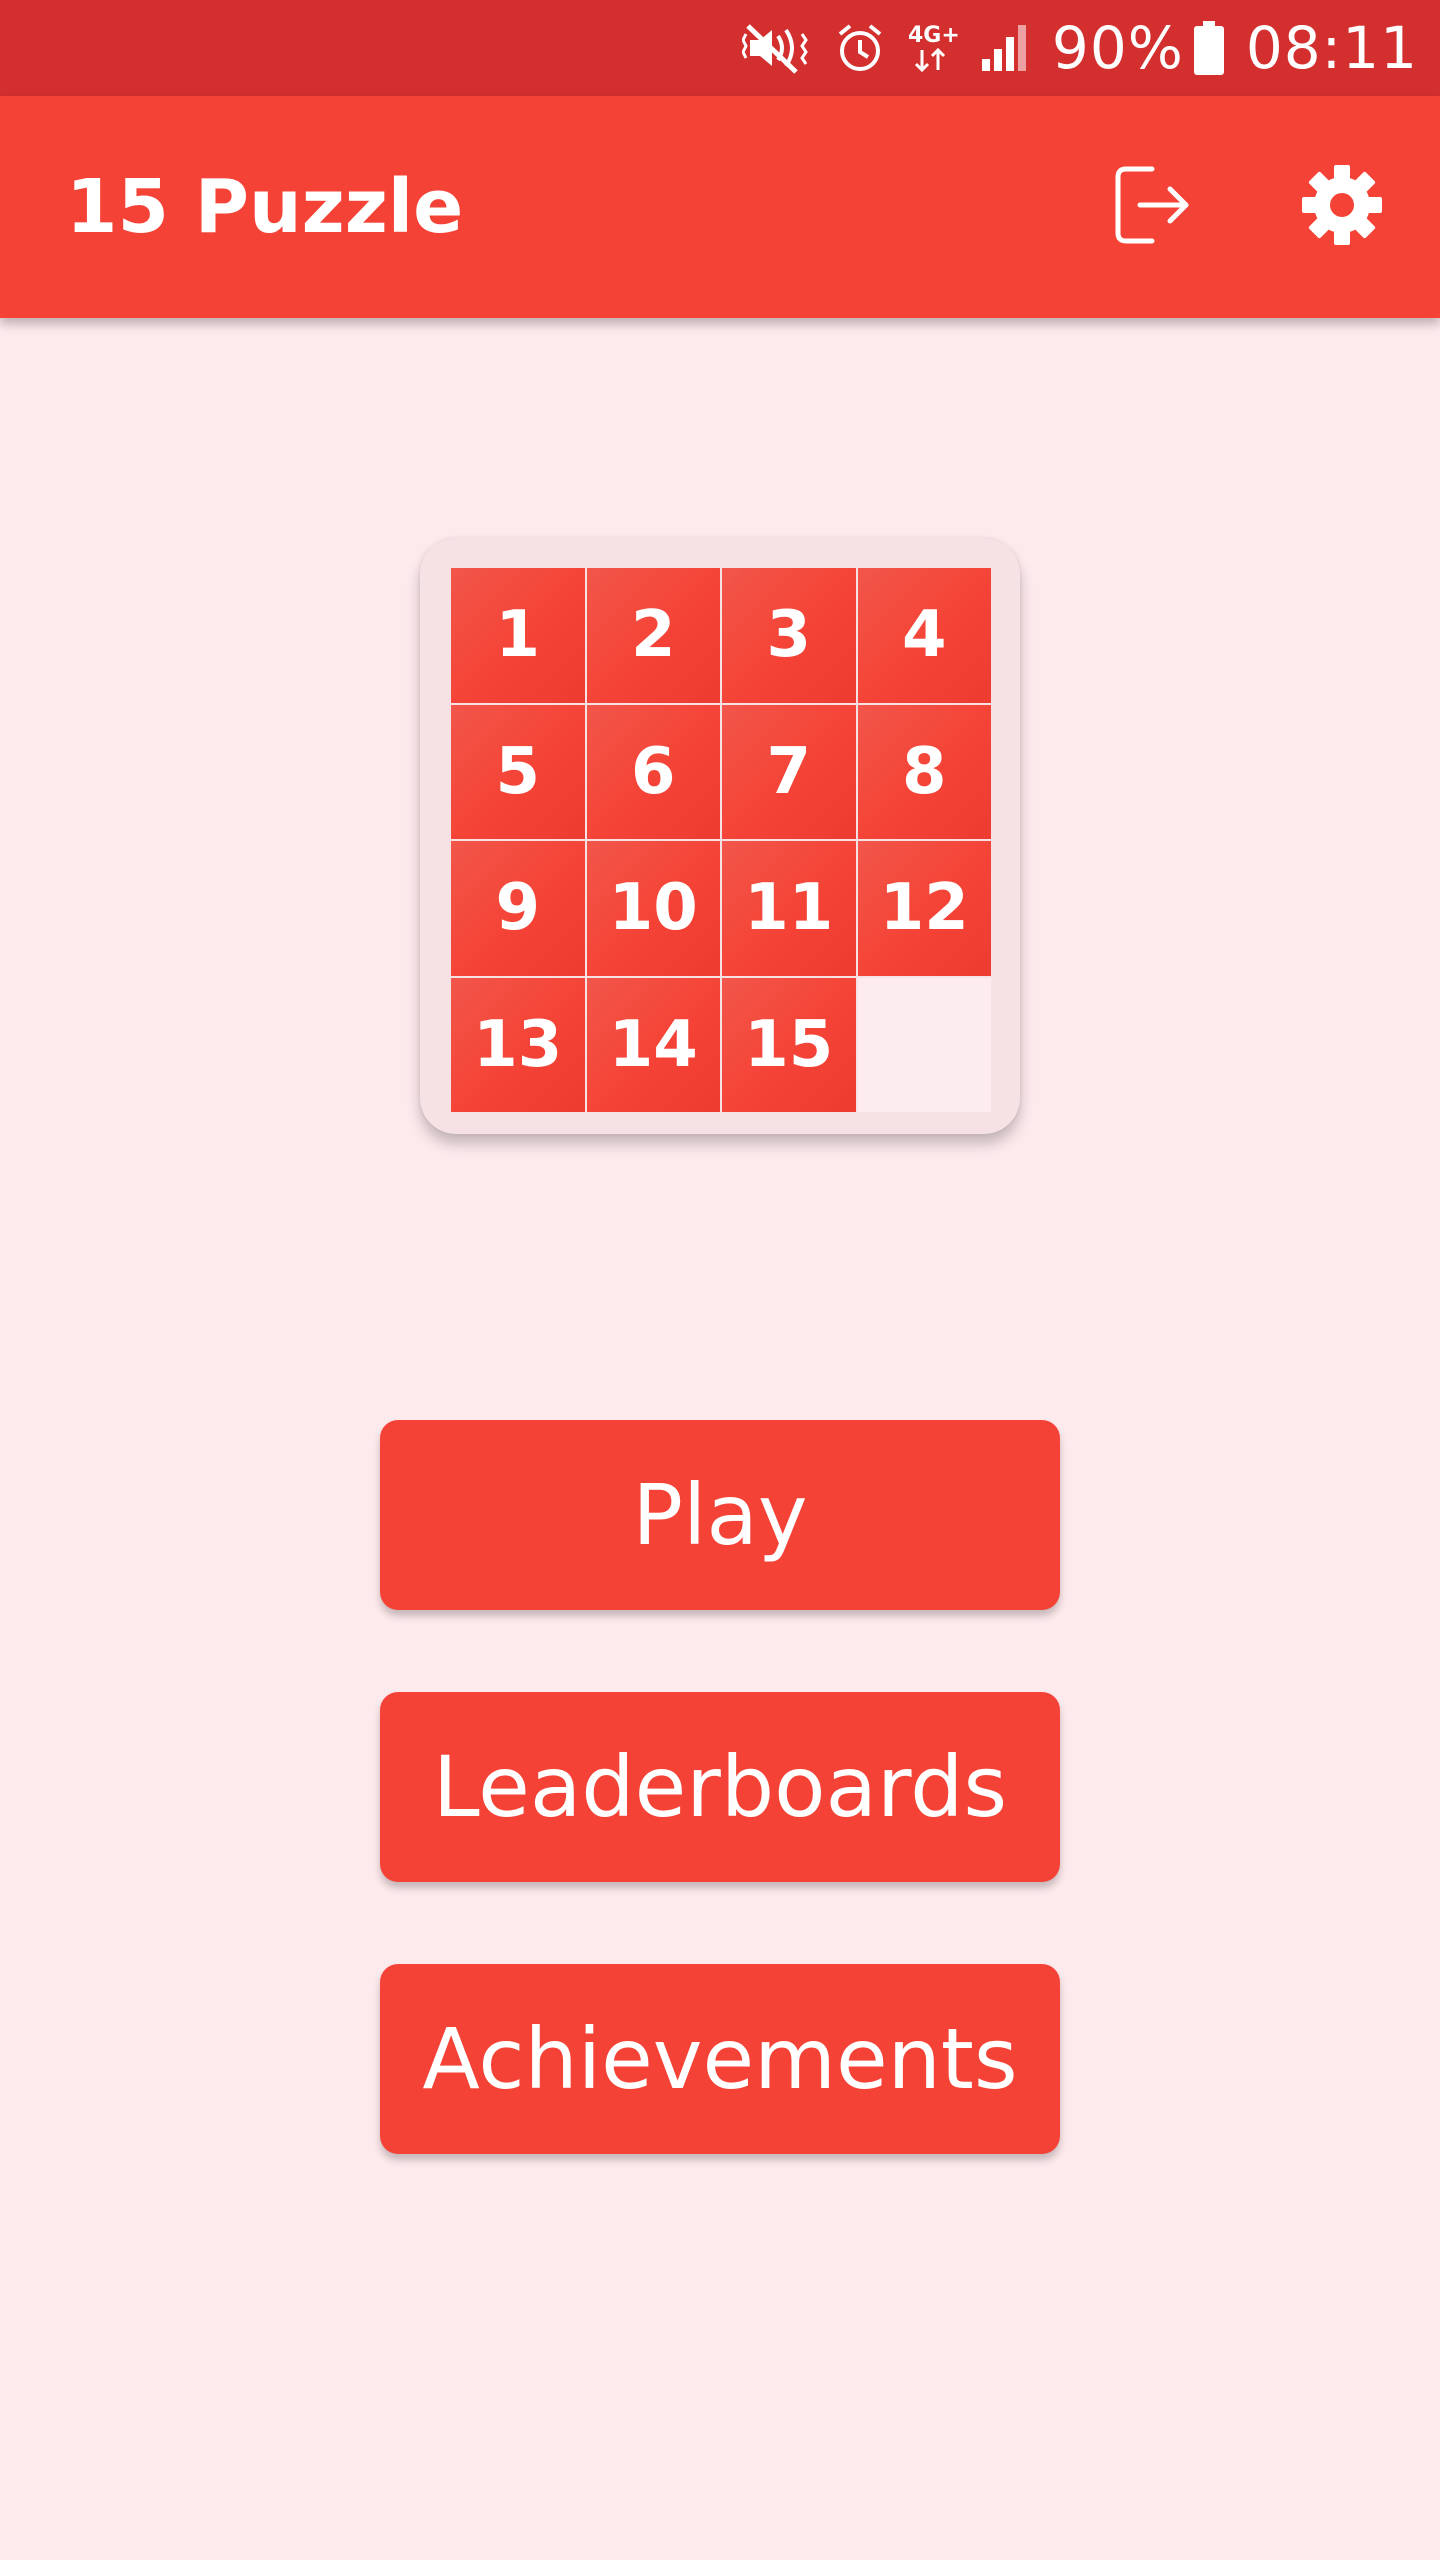  What do you see at coordinates (789, 635) in the screenshot?
I see `tile-3: 3` at bounding box center [789, 635].